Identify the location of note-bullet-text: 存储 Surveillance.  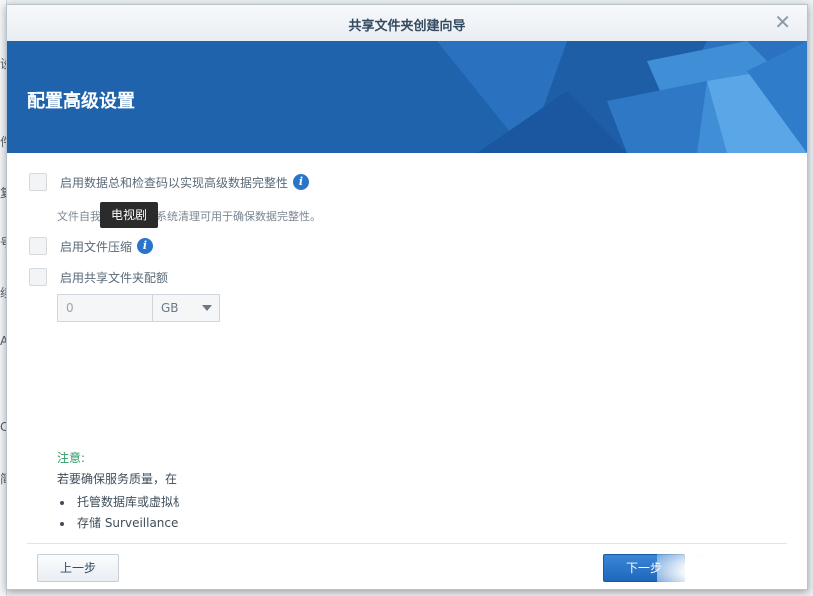
(128, 523).